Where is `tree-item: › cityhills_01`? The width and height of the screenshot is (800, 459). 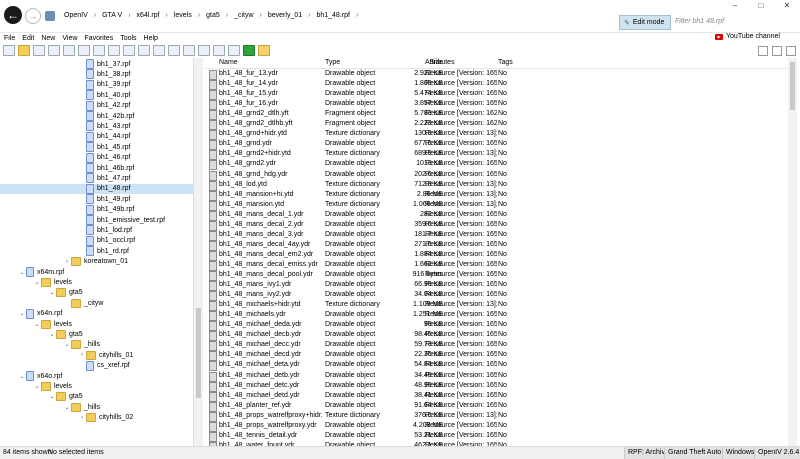
tree-item: › cityhills_01 is located at coordinates (105, 355).